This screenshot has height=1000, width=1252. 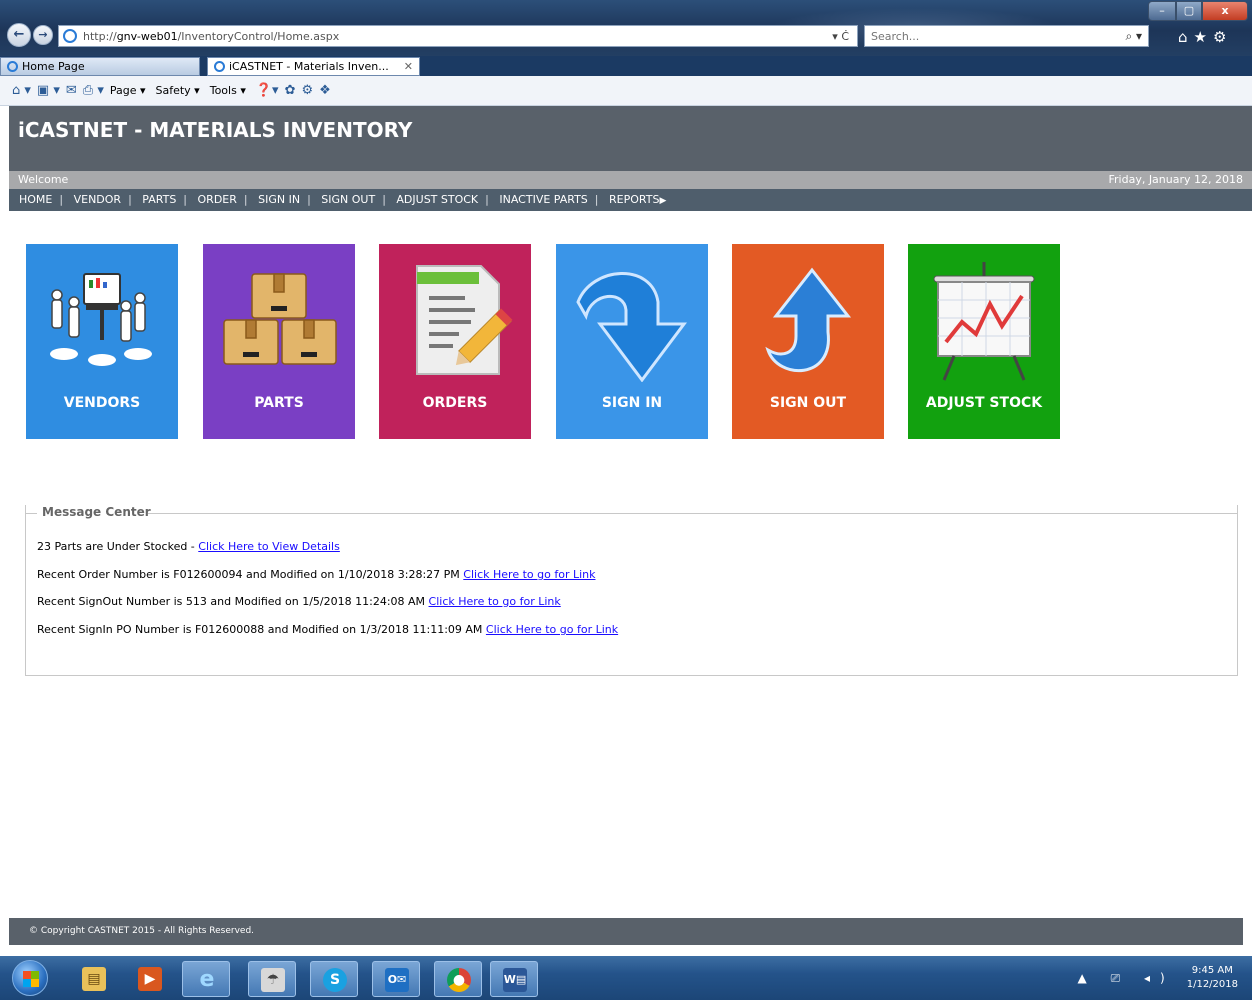 I want to click on chart-easel-icon, so click(x=984, y=321).